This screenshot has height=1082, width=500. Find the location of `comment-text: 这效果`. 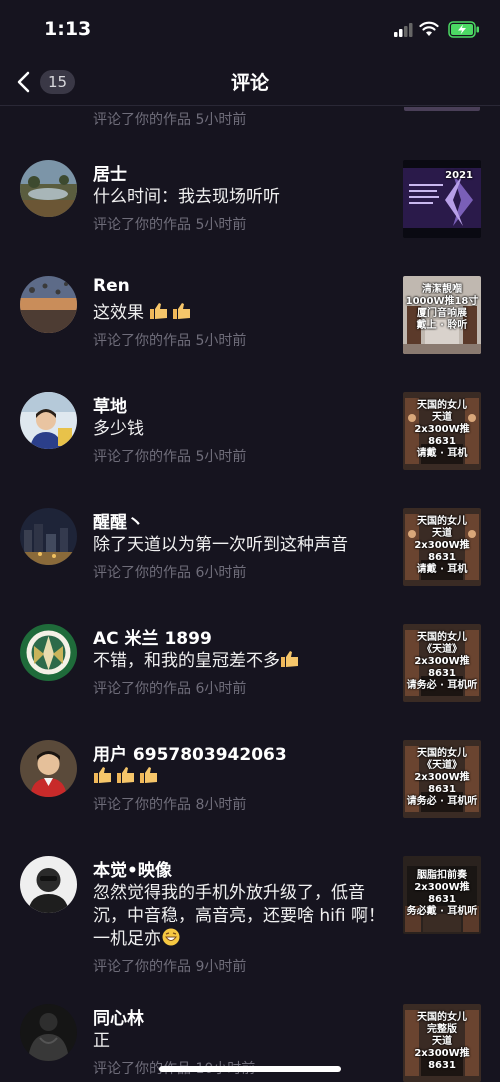

comment-text: 这效果 is located at coordinates (118, 313).